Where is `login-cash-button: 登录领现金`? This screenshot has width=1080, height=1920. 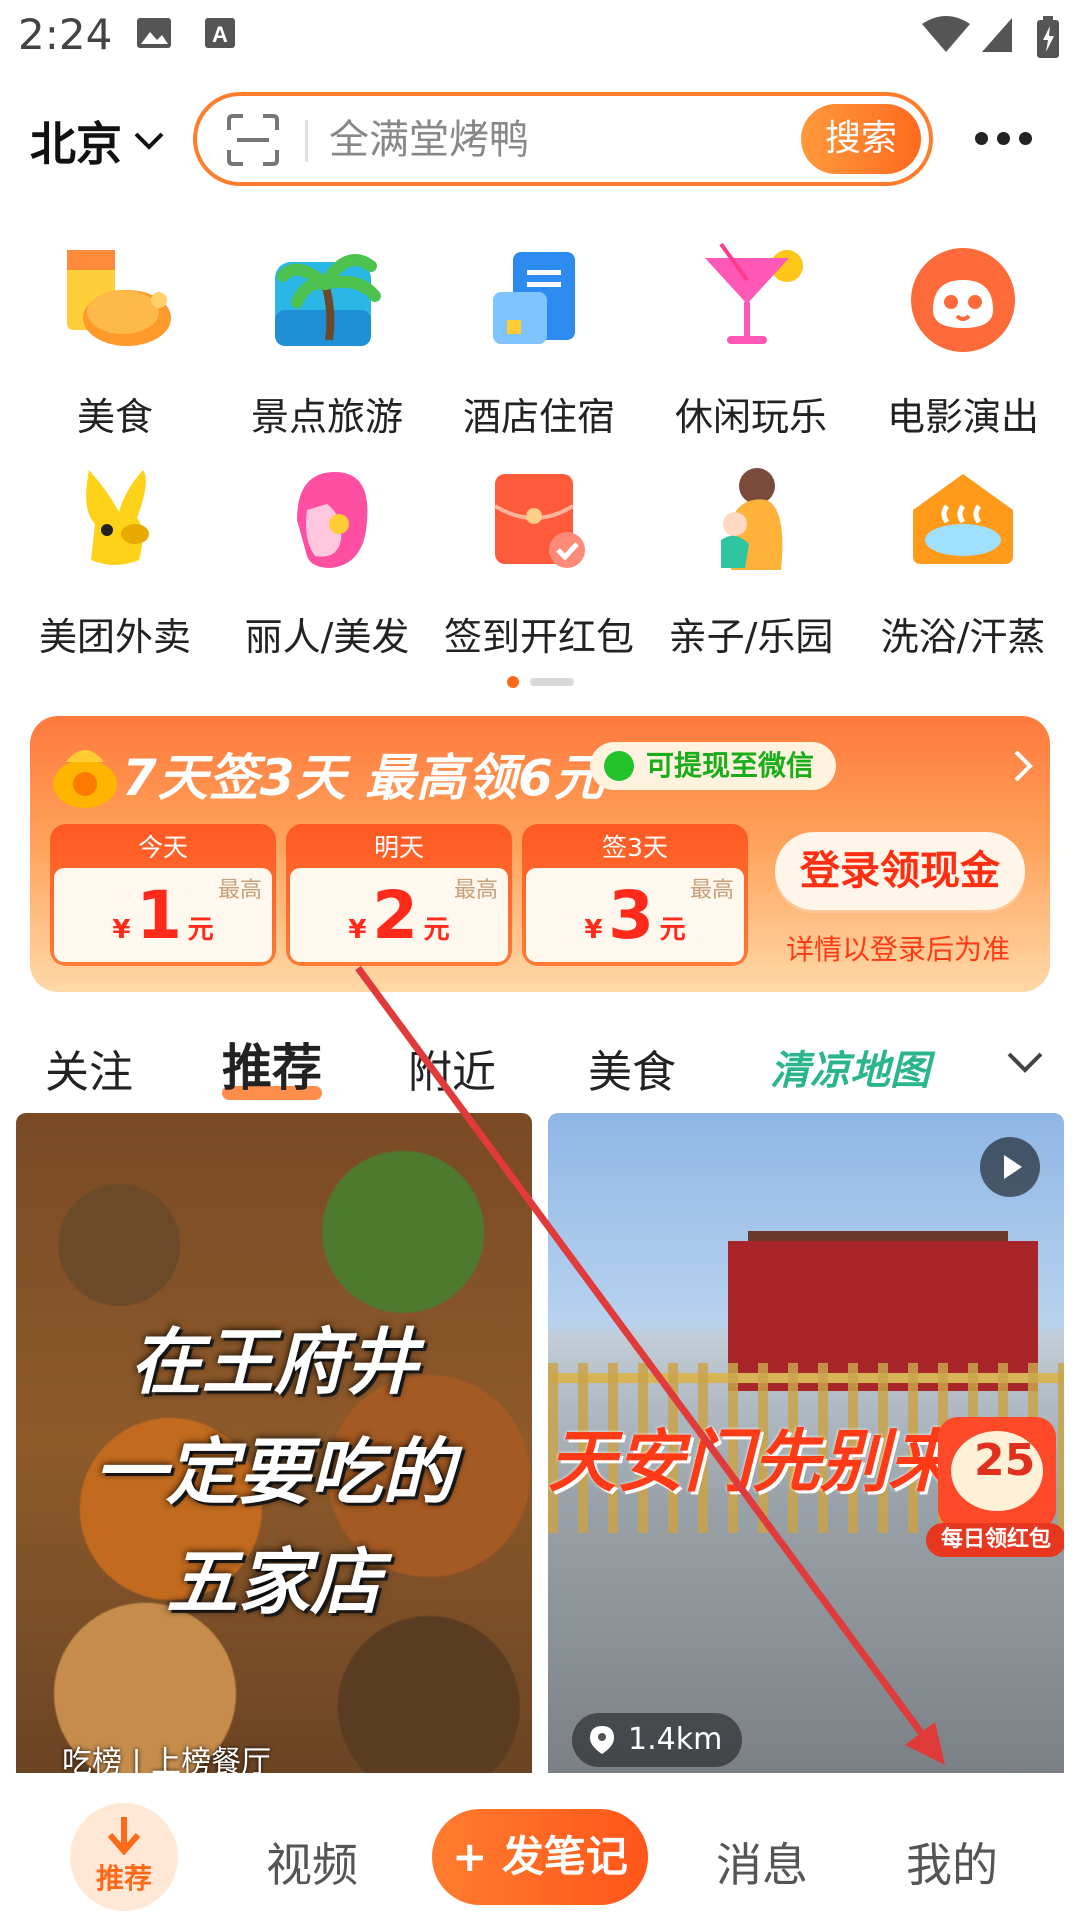
login-cash-button: 登录领现金 is located at coordinates (900, 871).